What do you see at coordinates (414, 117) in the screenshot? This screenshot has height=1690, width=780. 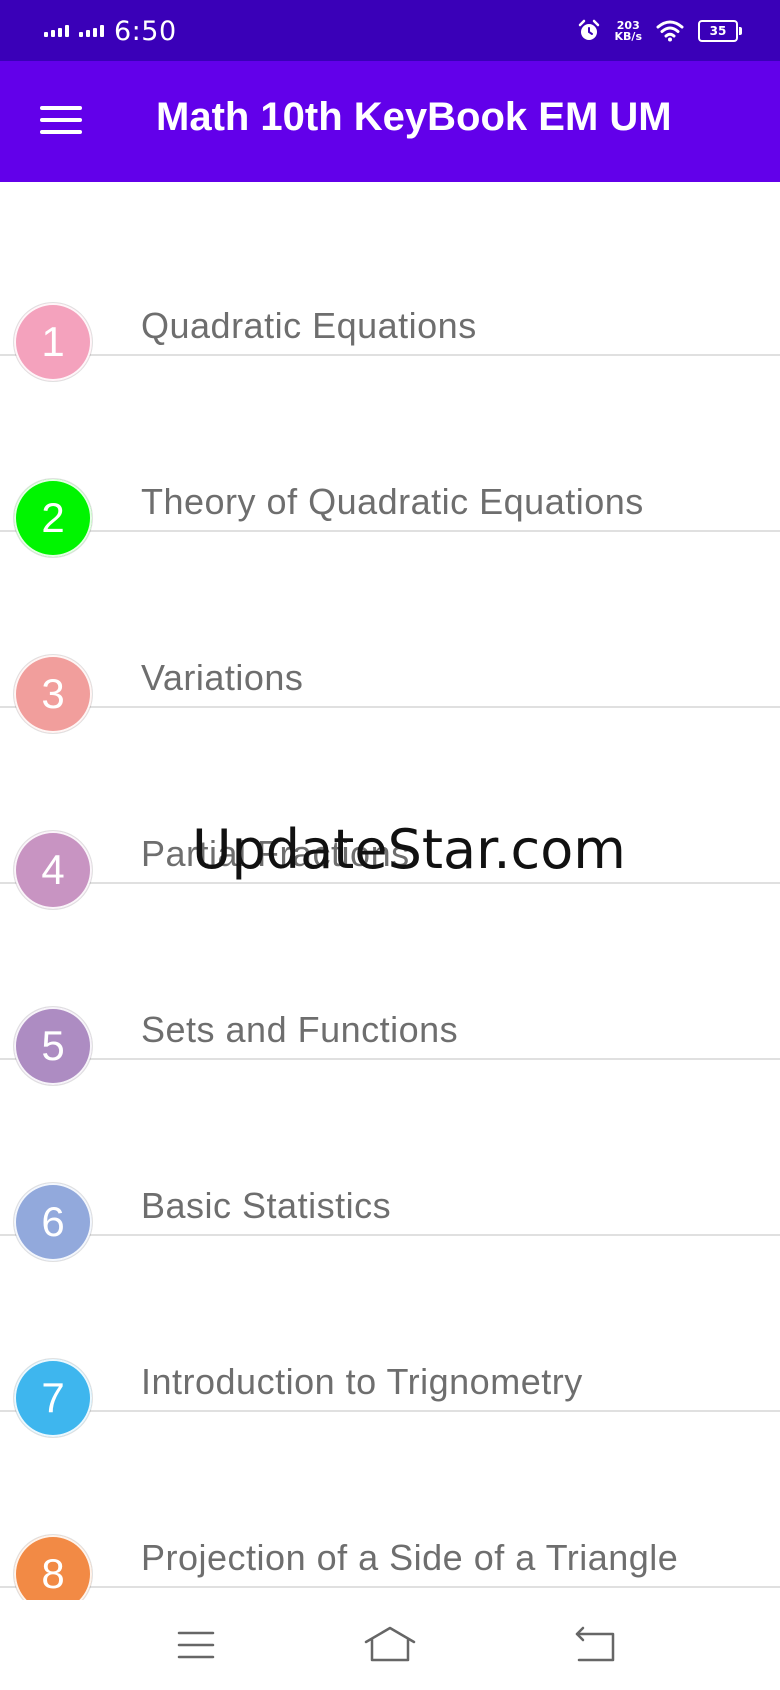 I see `app-title: Math 10th KeyBook EM UM` at bounding box center [414, 117].